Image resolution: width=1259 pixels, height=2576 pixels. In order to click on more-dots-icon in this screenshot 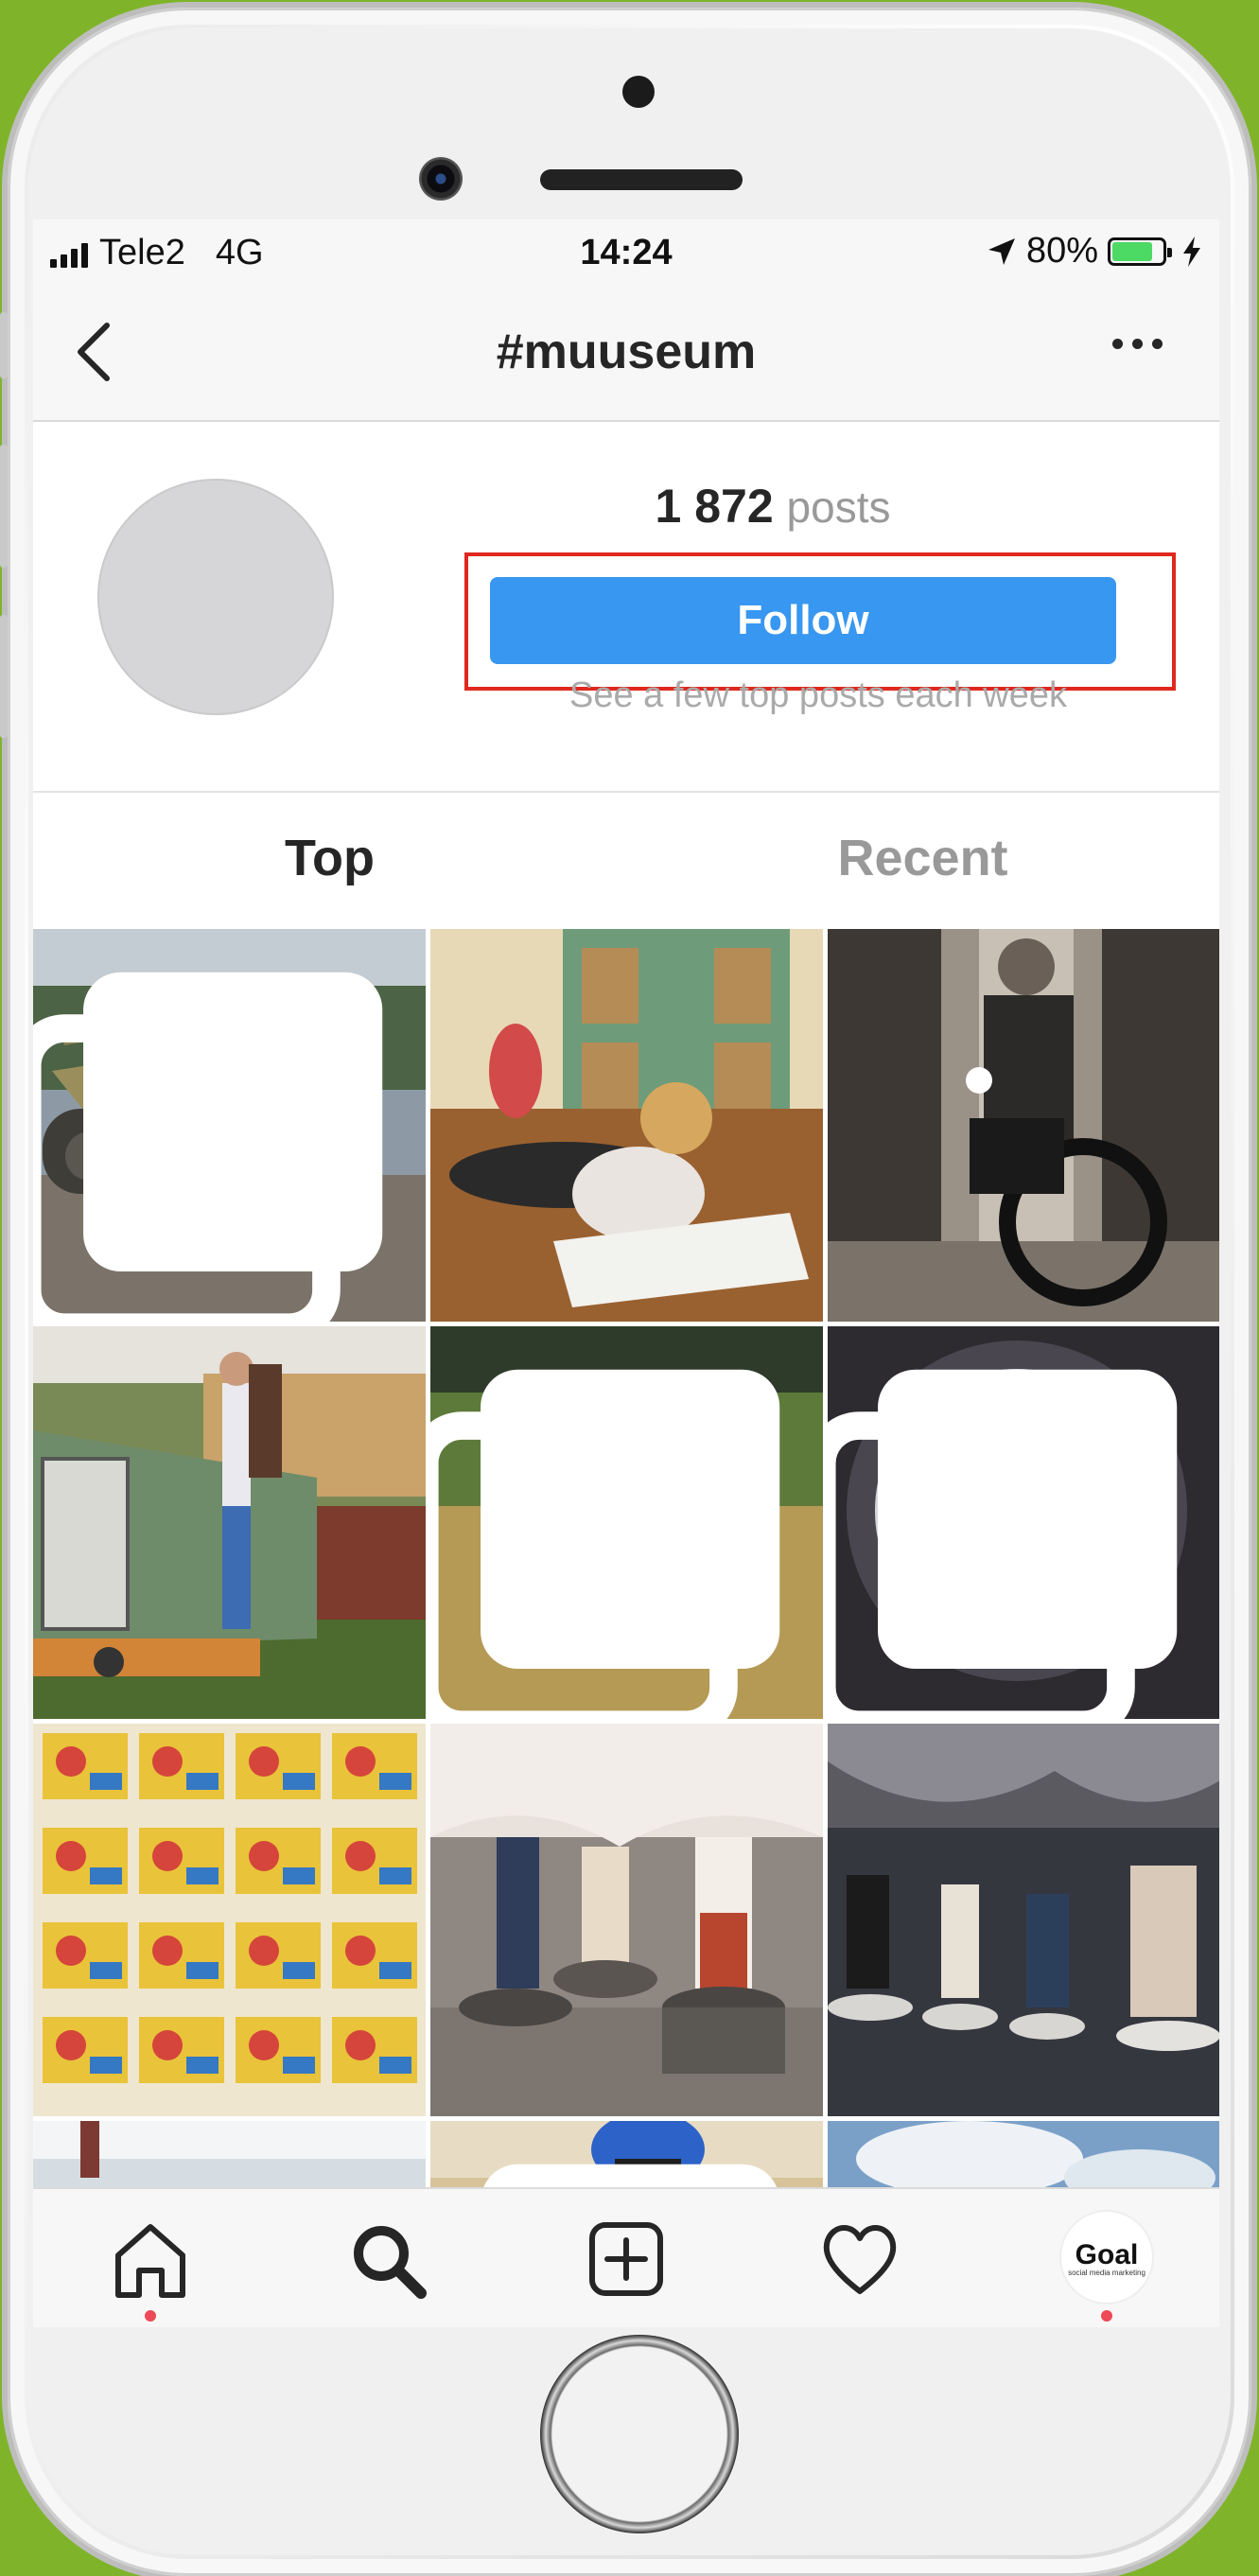, I will do `click(1137, 344)`.